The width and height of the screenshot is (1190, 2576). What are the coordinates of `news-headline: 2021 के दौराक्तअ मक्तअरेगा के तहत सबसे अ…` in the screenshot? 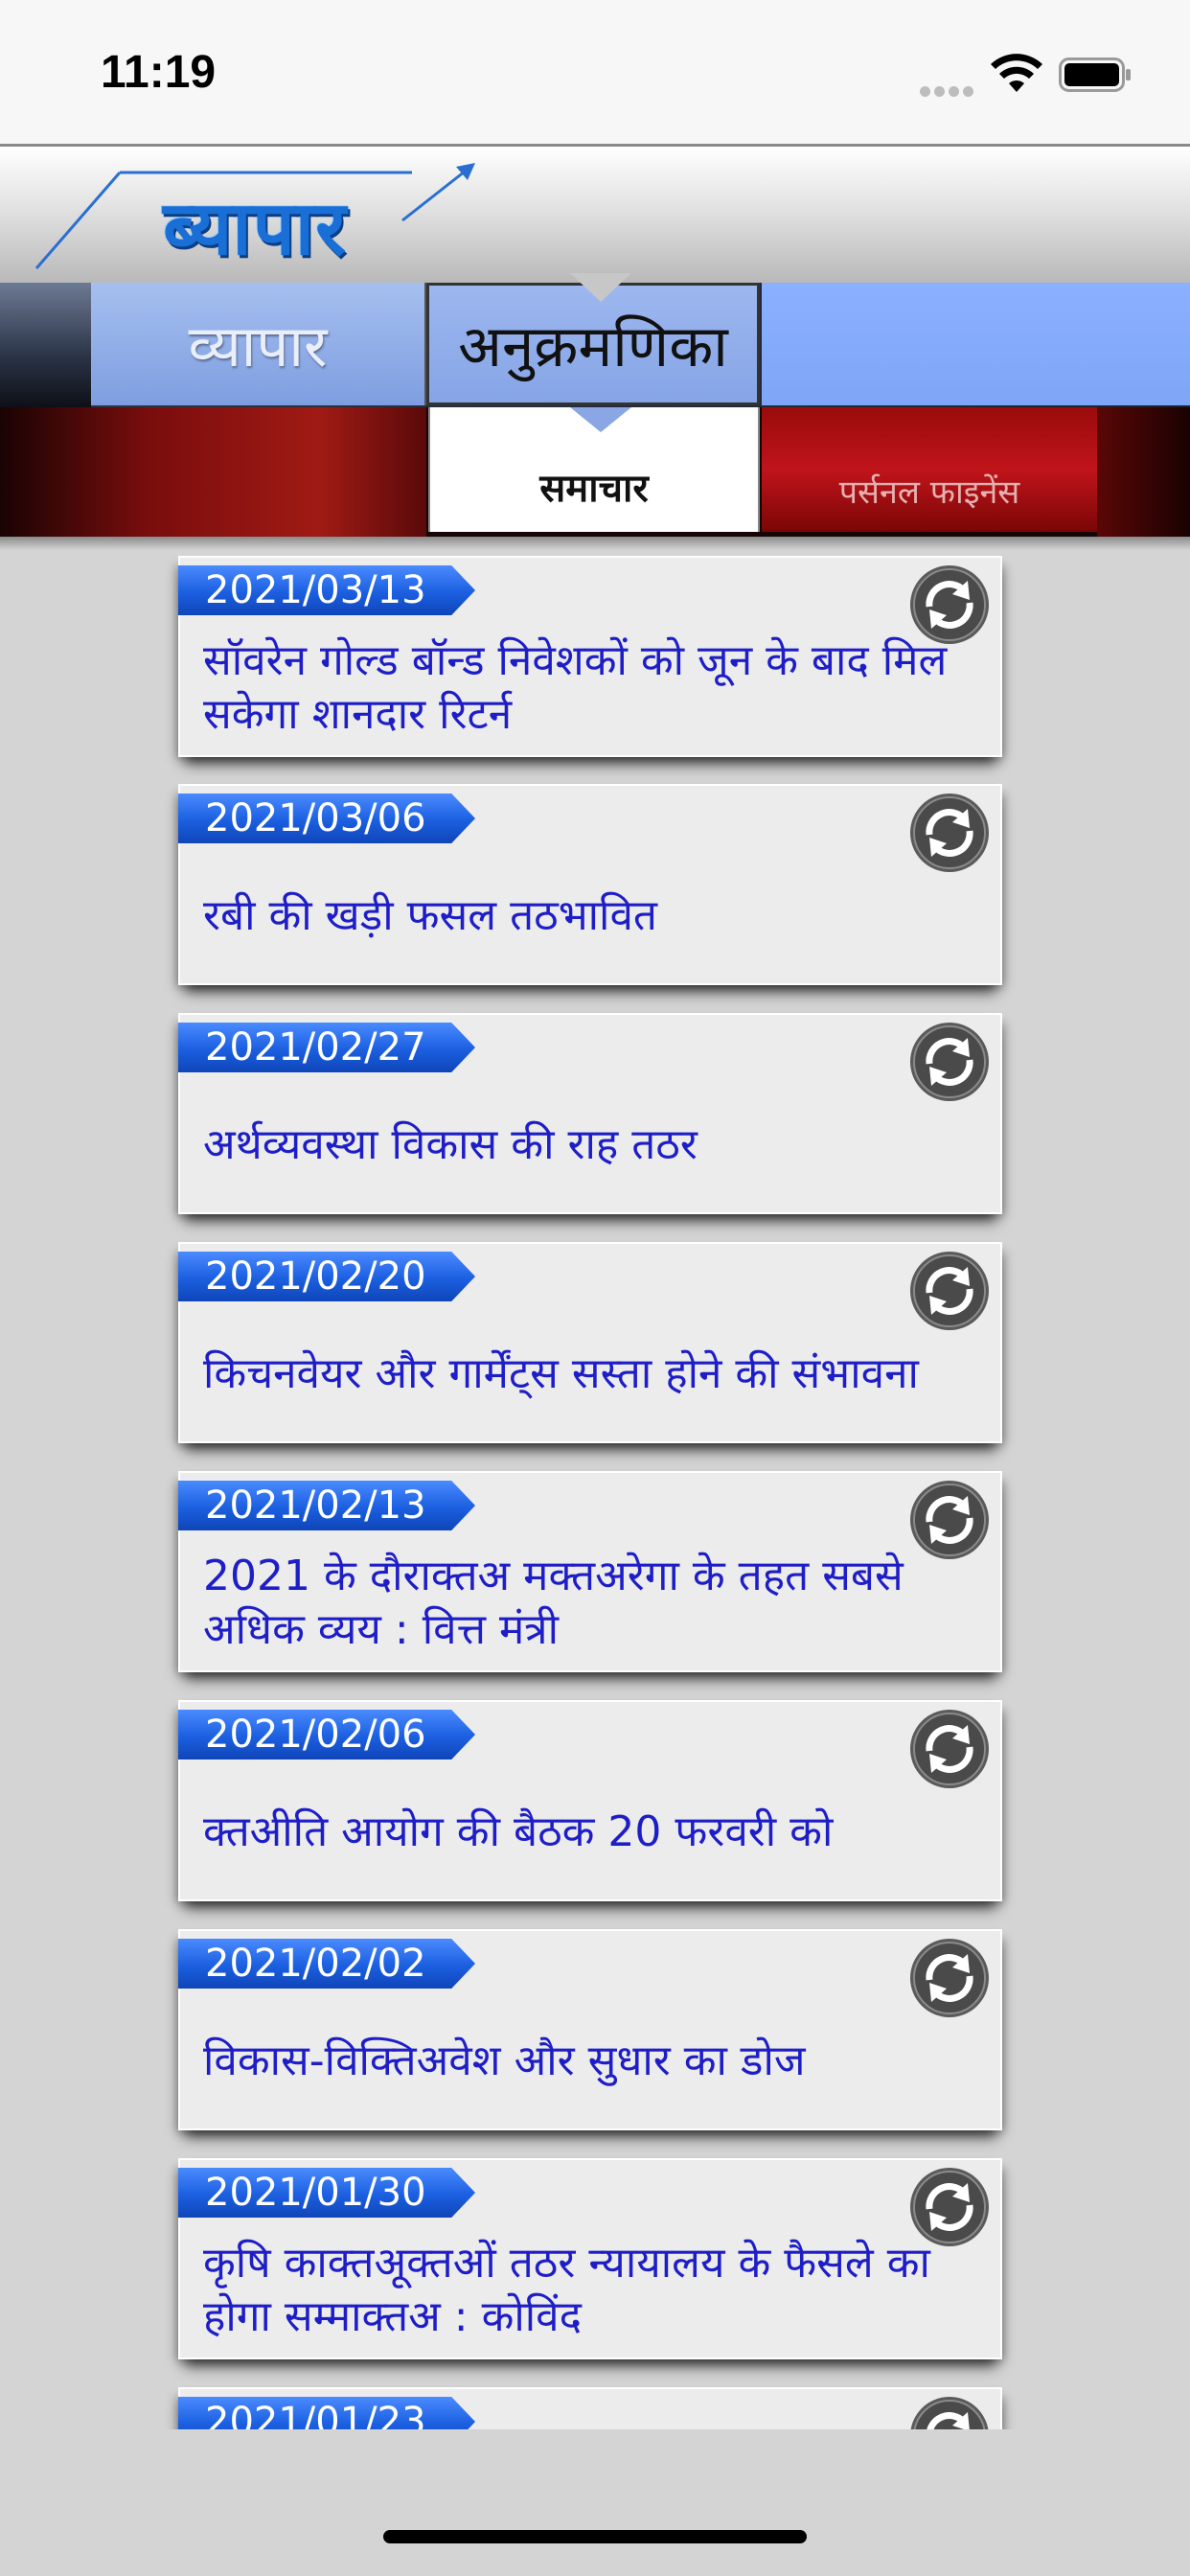 It's located at (596, 1603).